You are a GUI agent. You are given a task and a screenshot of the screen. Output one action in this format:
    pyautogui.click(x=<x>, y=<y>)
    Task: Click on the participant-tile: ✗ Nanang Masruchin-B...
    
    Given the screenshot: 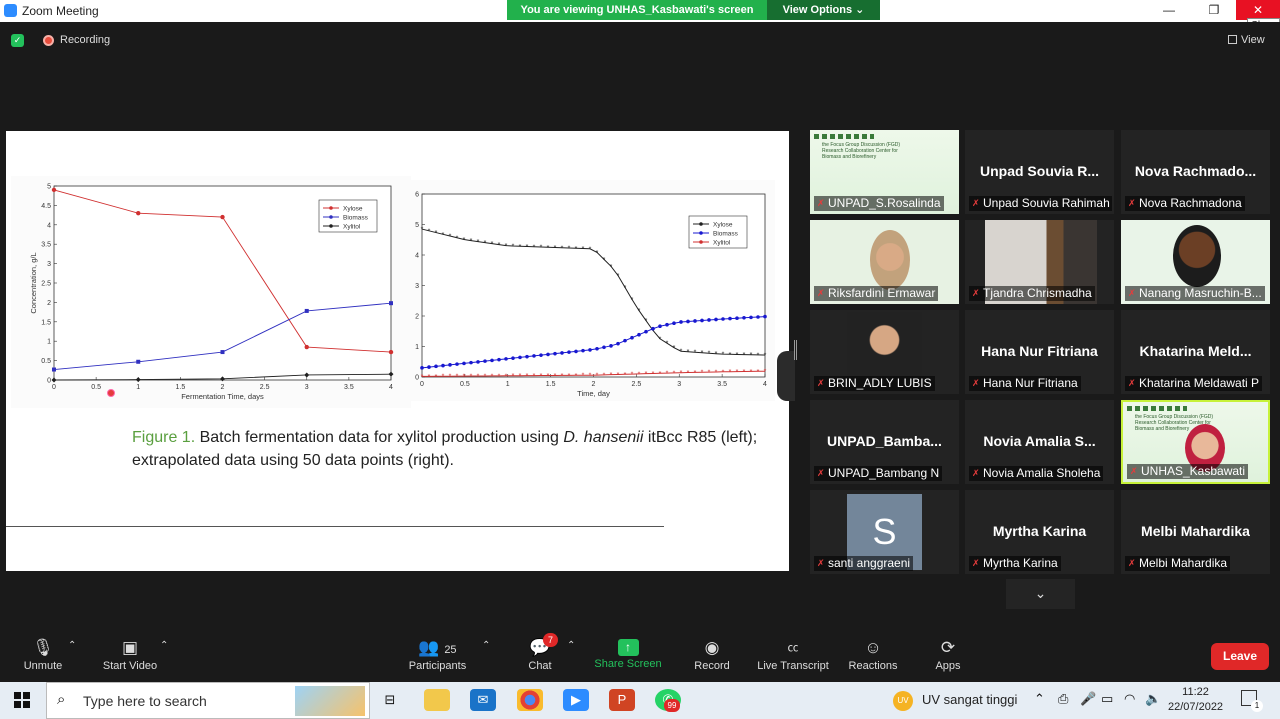 What is the action you would take?
    pyautogui.click(x=1195, y=262)
    